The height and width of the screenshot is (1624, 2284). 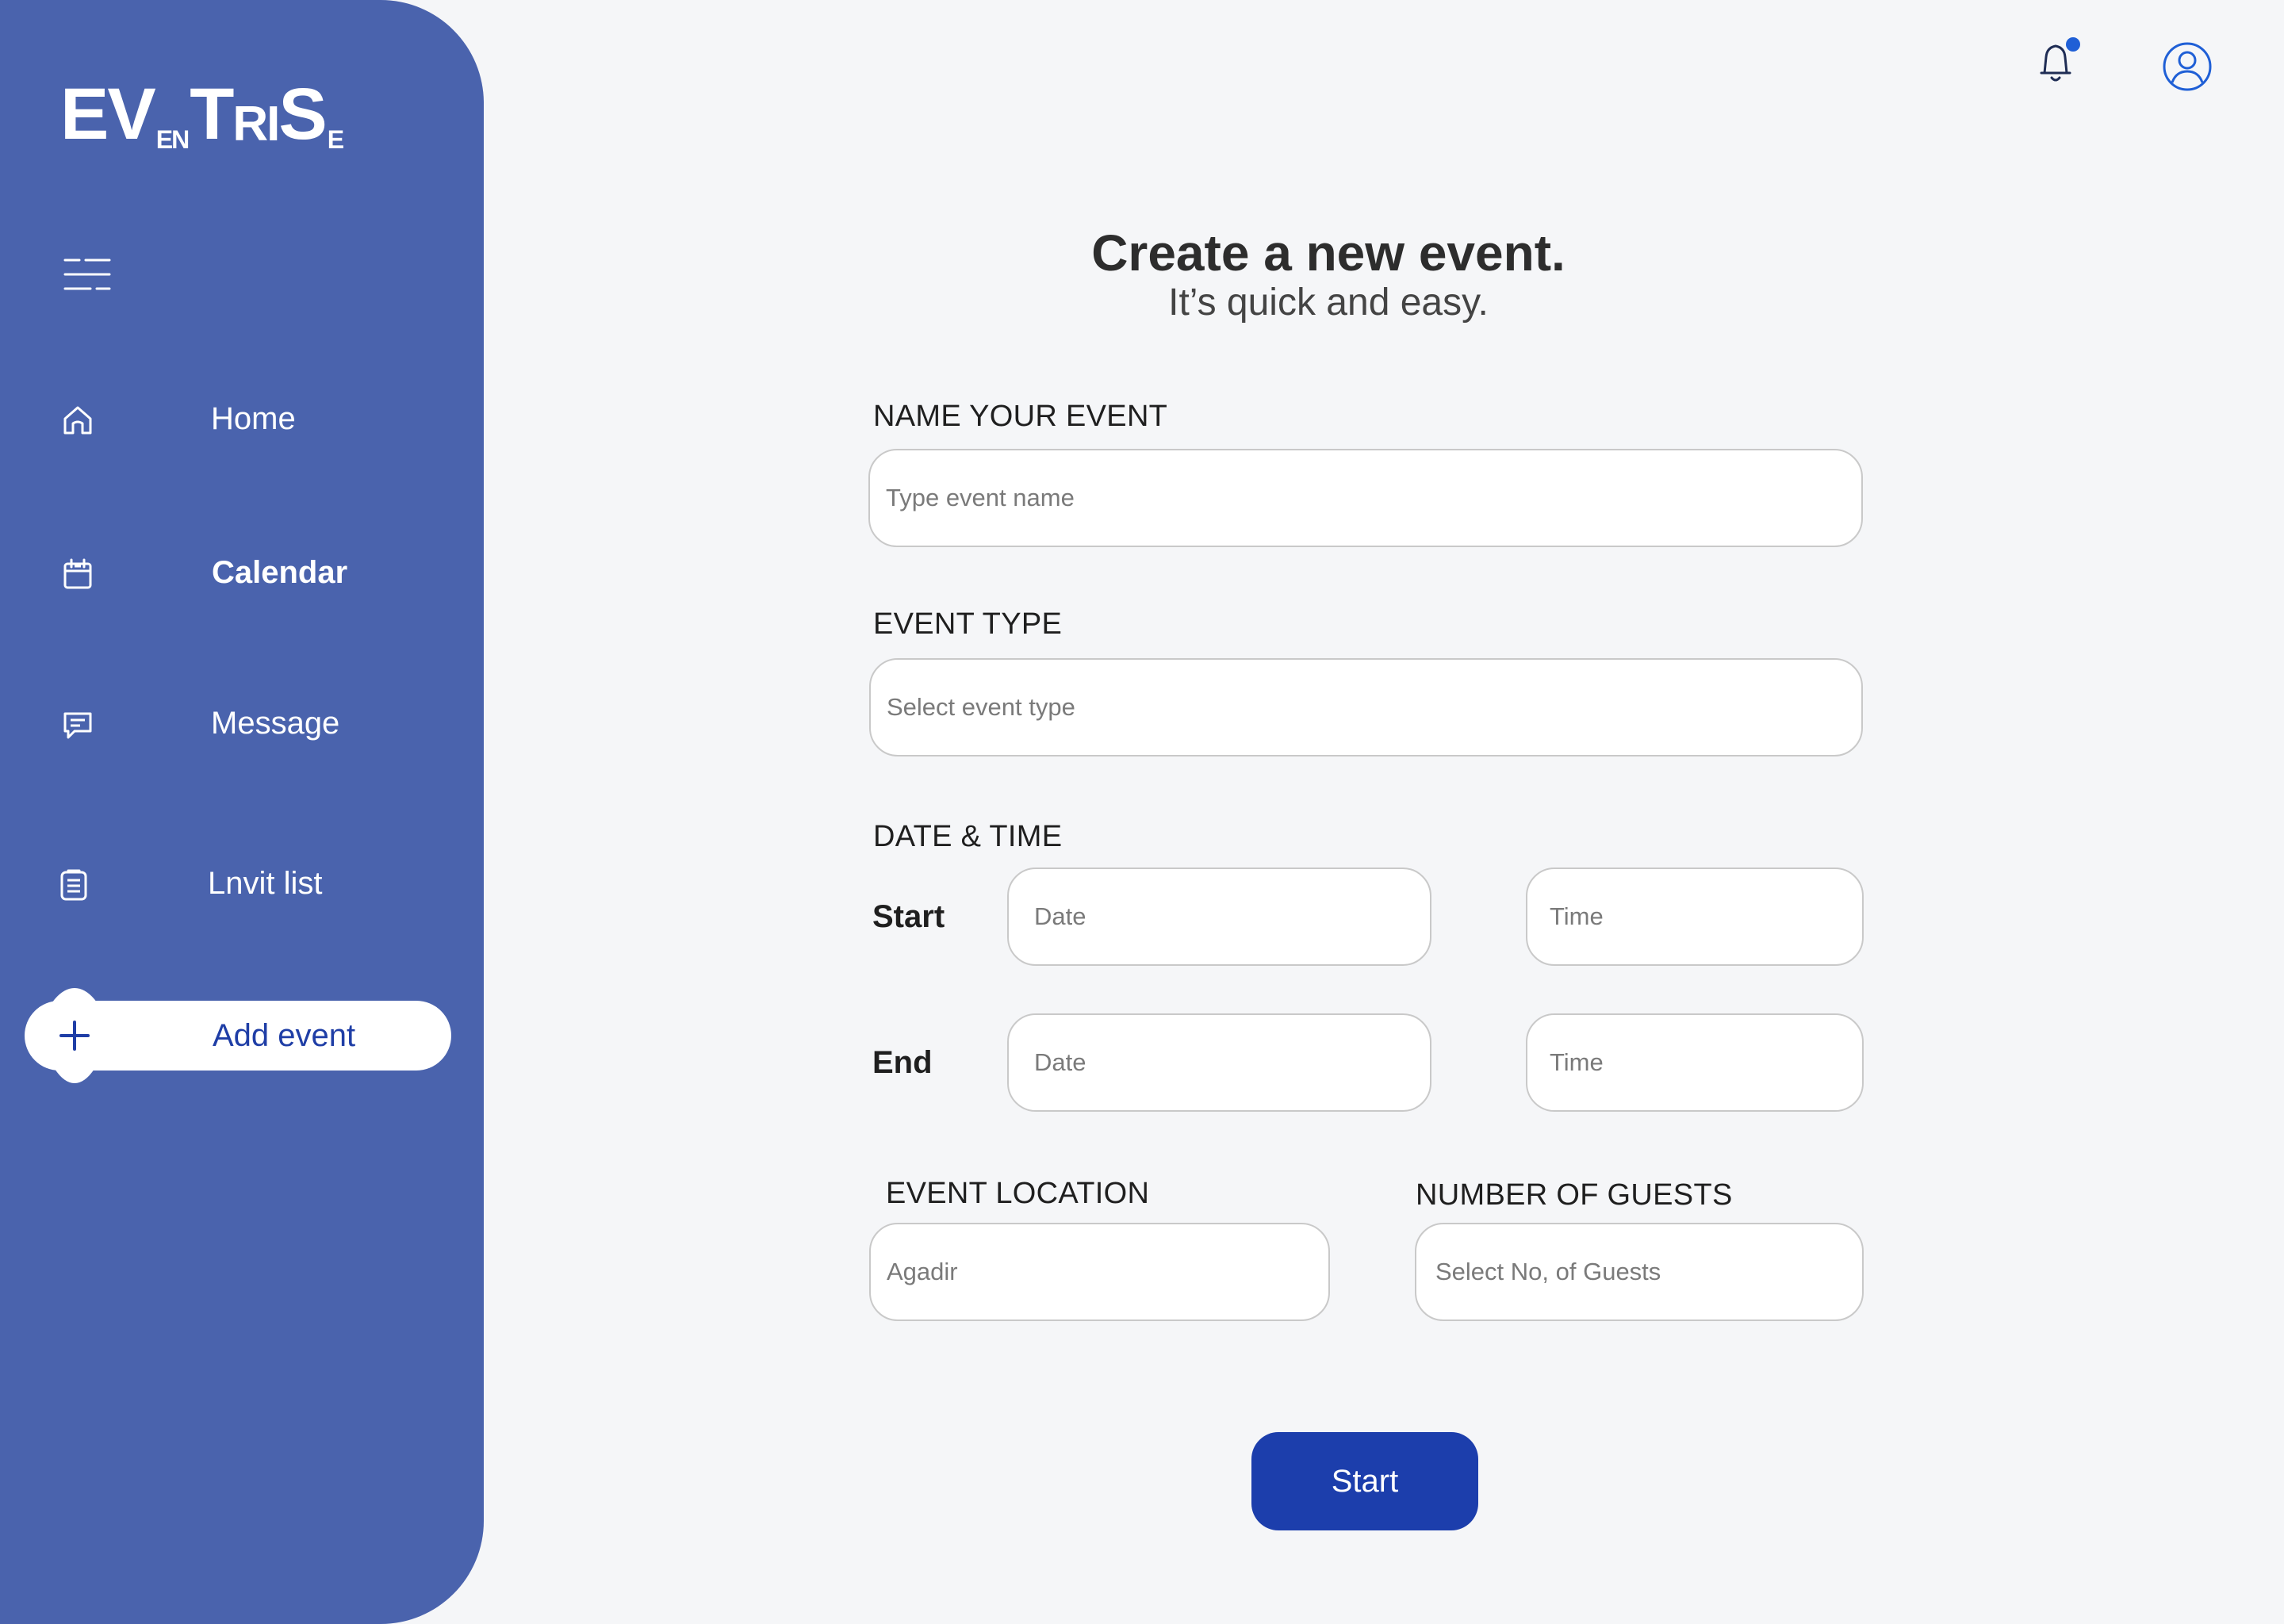 I want to click on sidebar-item-label: Lnvit list, so click(x=265, y=884).